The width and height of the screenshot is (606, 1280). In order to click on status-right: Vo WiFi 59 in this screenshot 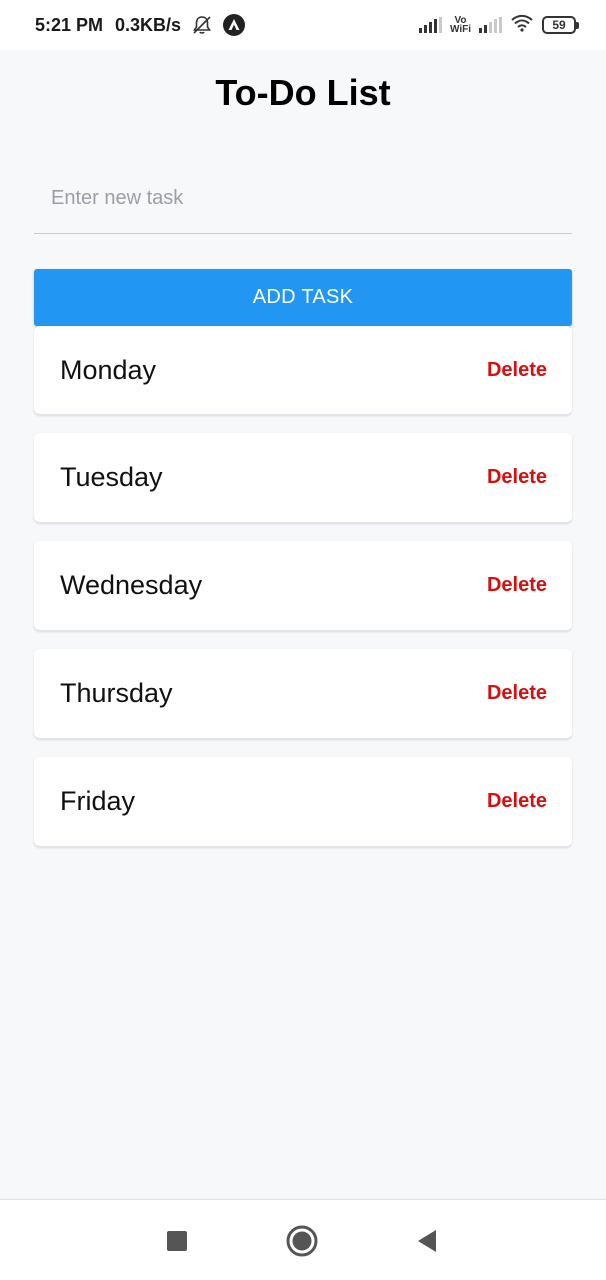, I will do `click(498, 25)`.